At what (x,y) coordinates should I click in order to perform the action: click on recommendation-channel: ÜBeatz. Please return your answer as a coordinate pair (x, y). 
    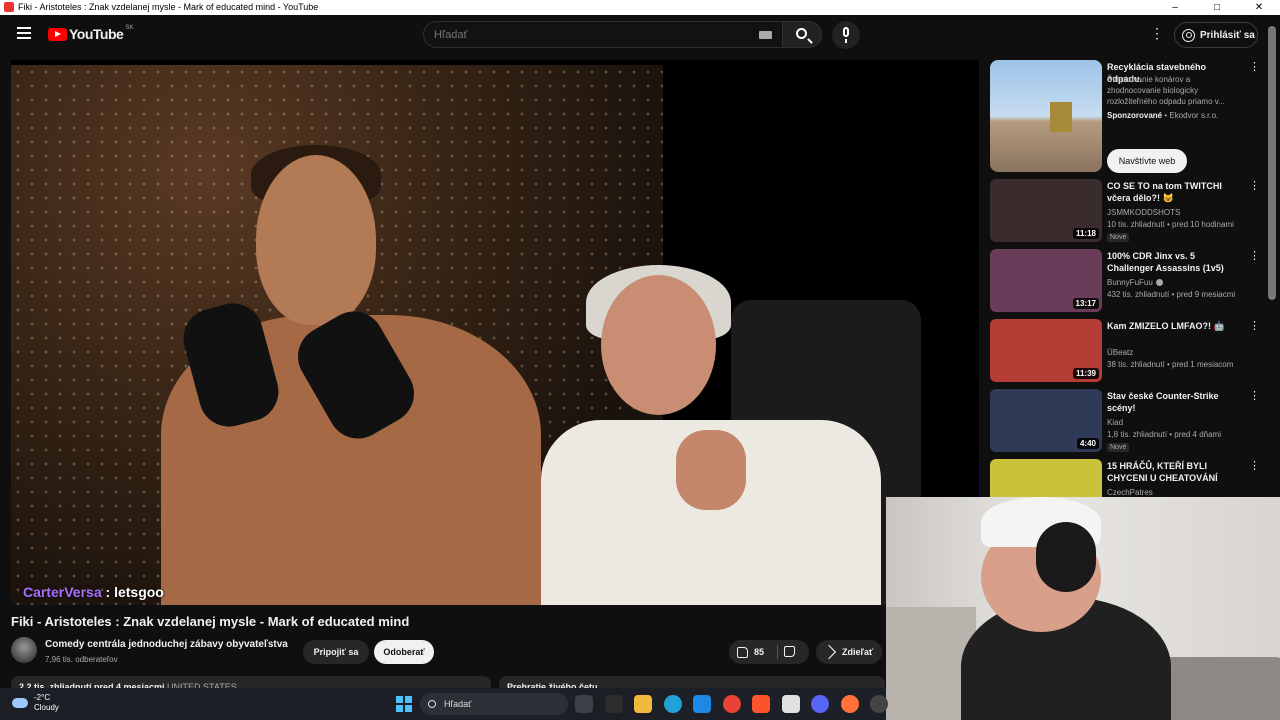
    Looking at the image, I should click on (1172, 352).